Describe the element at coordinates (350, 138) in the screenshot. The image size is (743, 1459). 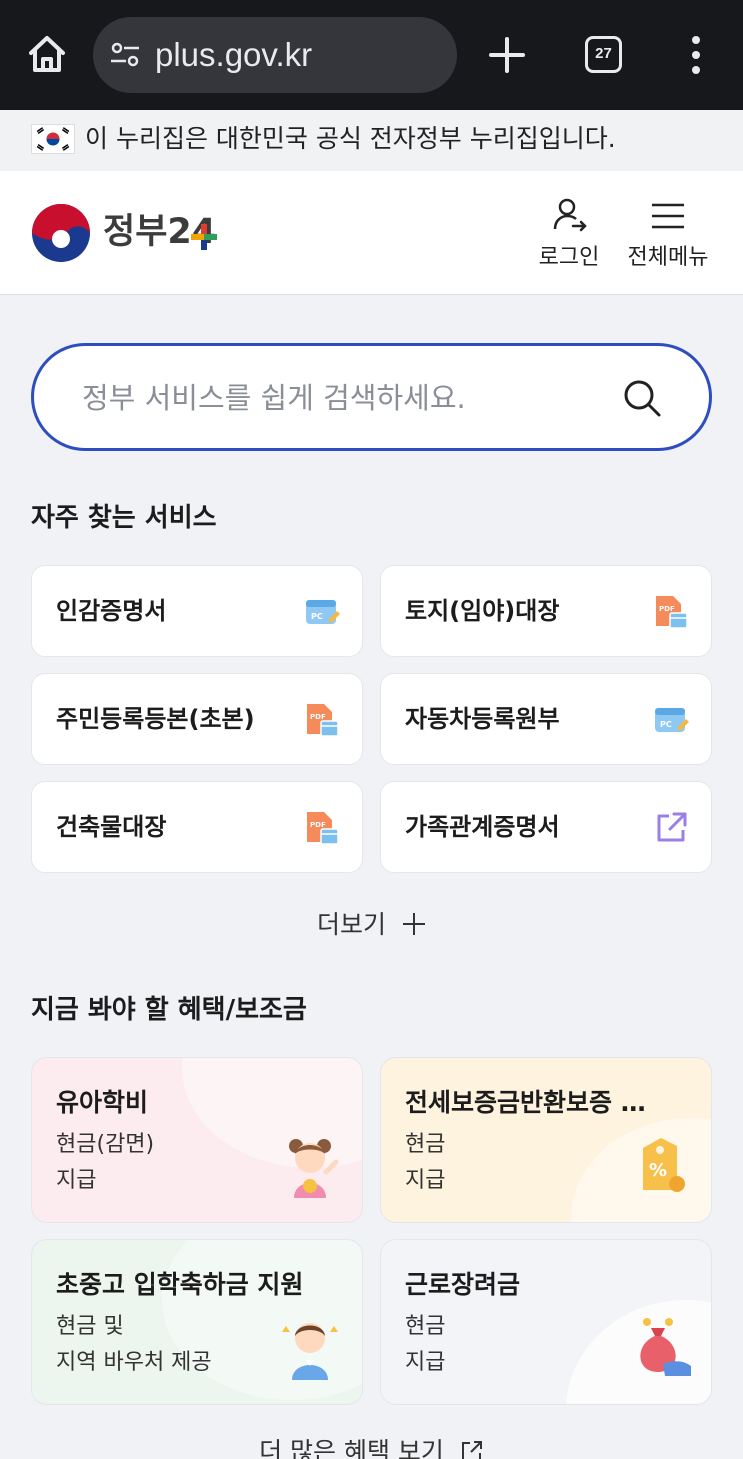
I see `notice-text: 이 누리집은 대한민국 공식 전자정부 누리집입니다.` at that location.